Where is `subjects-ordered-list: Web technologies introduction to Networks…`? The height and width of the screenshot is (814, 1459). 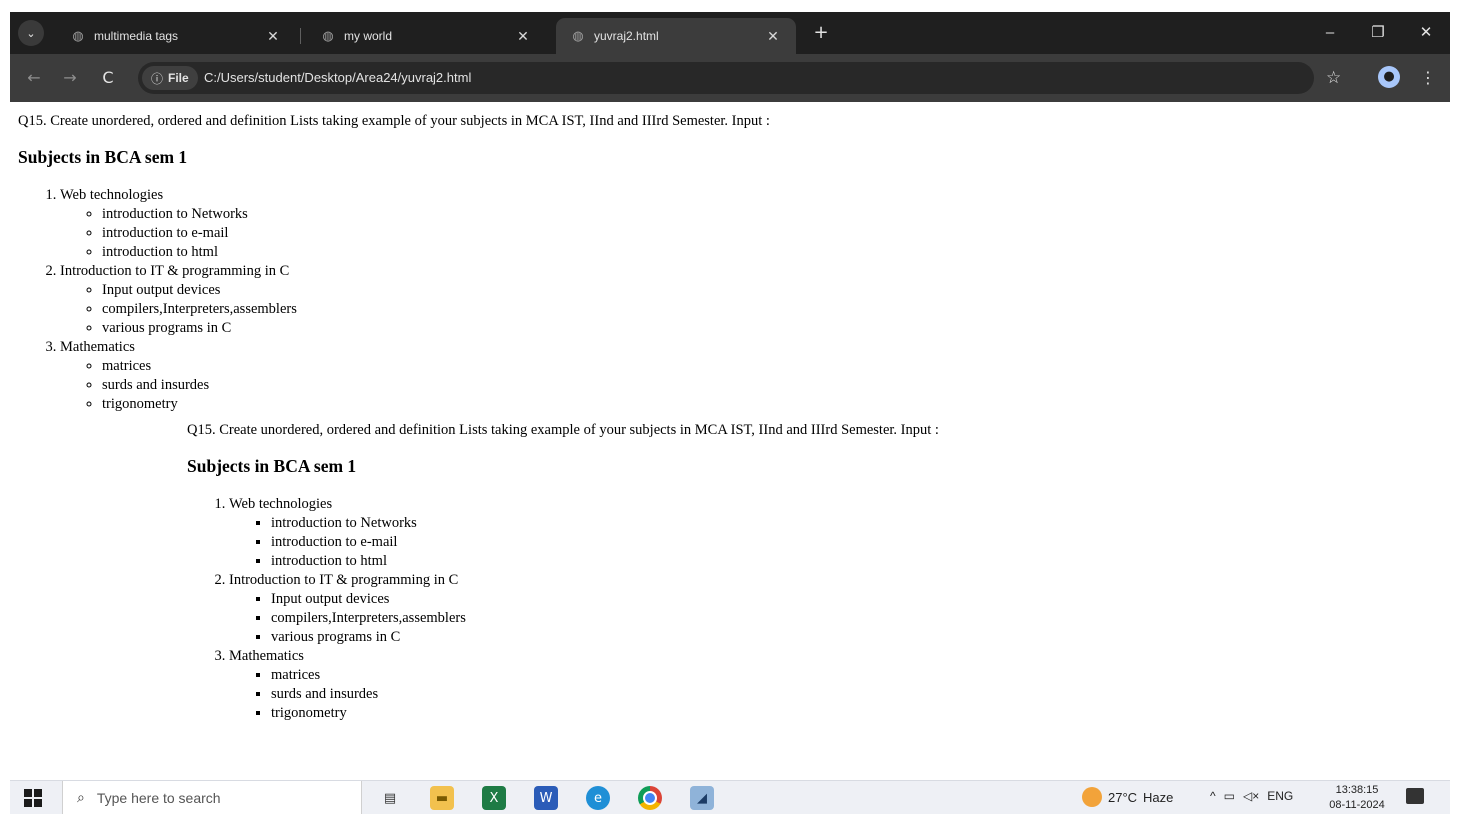 subjects-ordered-list: Web technologies introduction to Networks… is located at coordinates (394, 300).